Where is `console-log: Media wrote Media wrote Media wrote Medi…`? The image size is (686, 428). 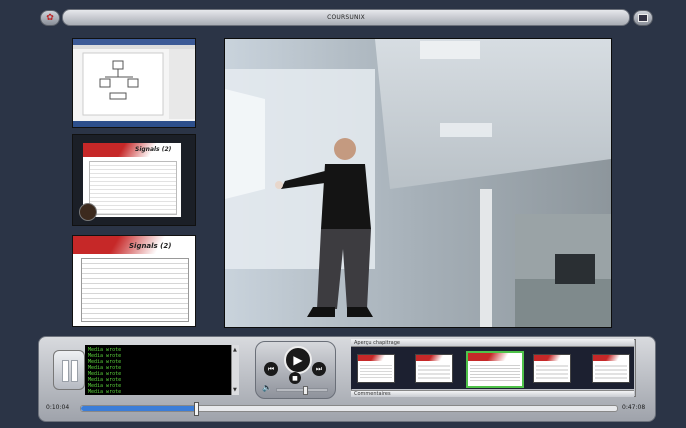
console-log: Media wrote Media wrote Media wrote Medi… is located at coordinates (158, 370).